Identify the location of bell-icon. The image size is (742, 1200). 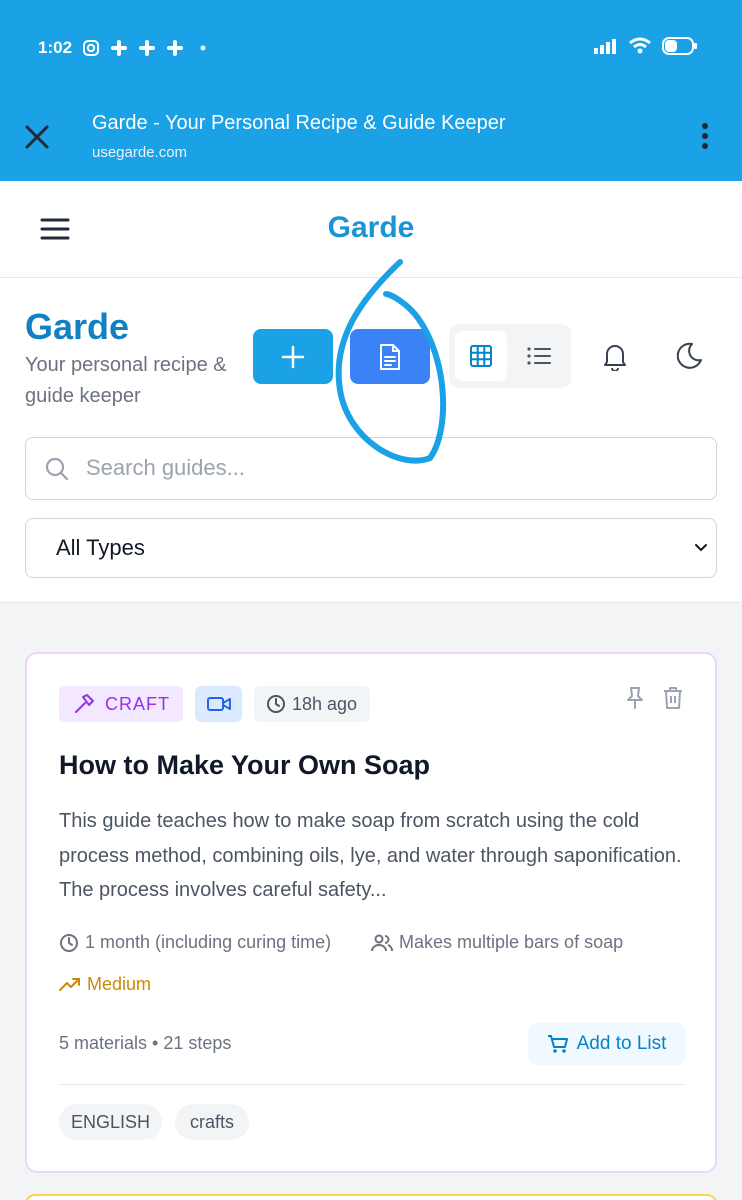
(615, 356).